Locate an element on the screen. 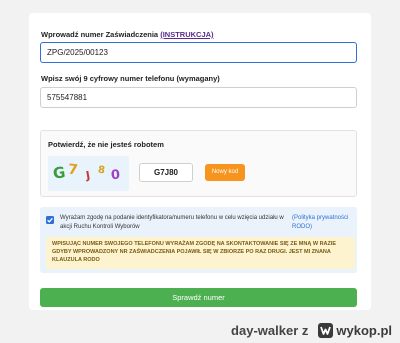 Image resolution: width=400 pixels, height=343 pixels. watermark-user: day-walker z is located at coordinates (269, 330).